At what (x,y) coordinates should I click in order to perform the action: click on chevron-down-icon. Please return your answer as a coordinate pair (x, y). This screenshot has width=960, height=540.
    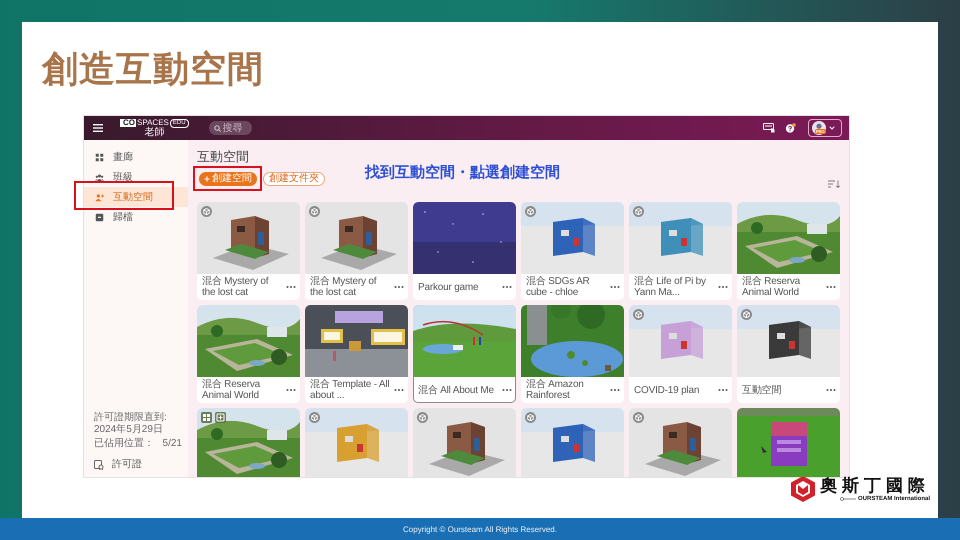
    Looking at the image, I should click on (832, 128).